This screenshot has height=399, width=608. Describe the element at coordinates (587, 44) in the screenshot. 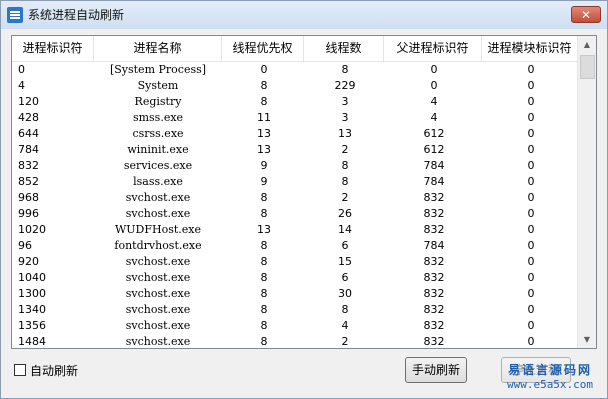

I see `scroll-up-icon: ▲` at that location.